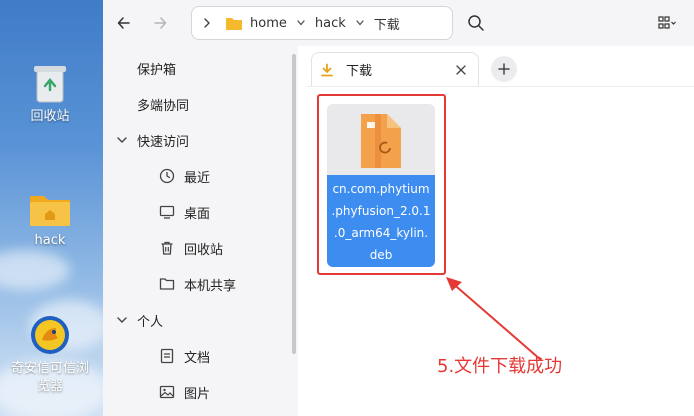 Image resolution: width=694 pixels, height=416 pixels. I want to click on sidebar-item-label: 桌面, so click(197, 214).